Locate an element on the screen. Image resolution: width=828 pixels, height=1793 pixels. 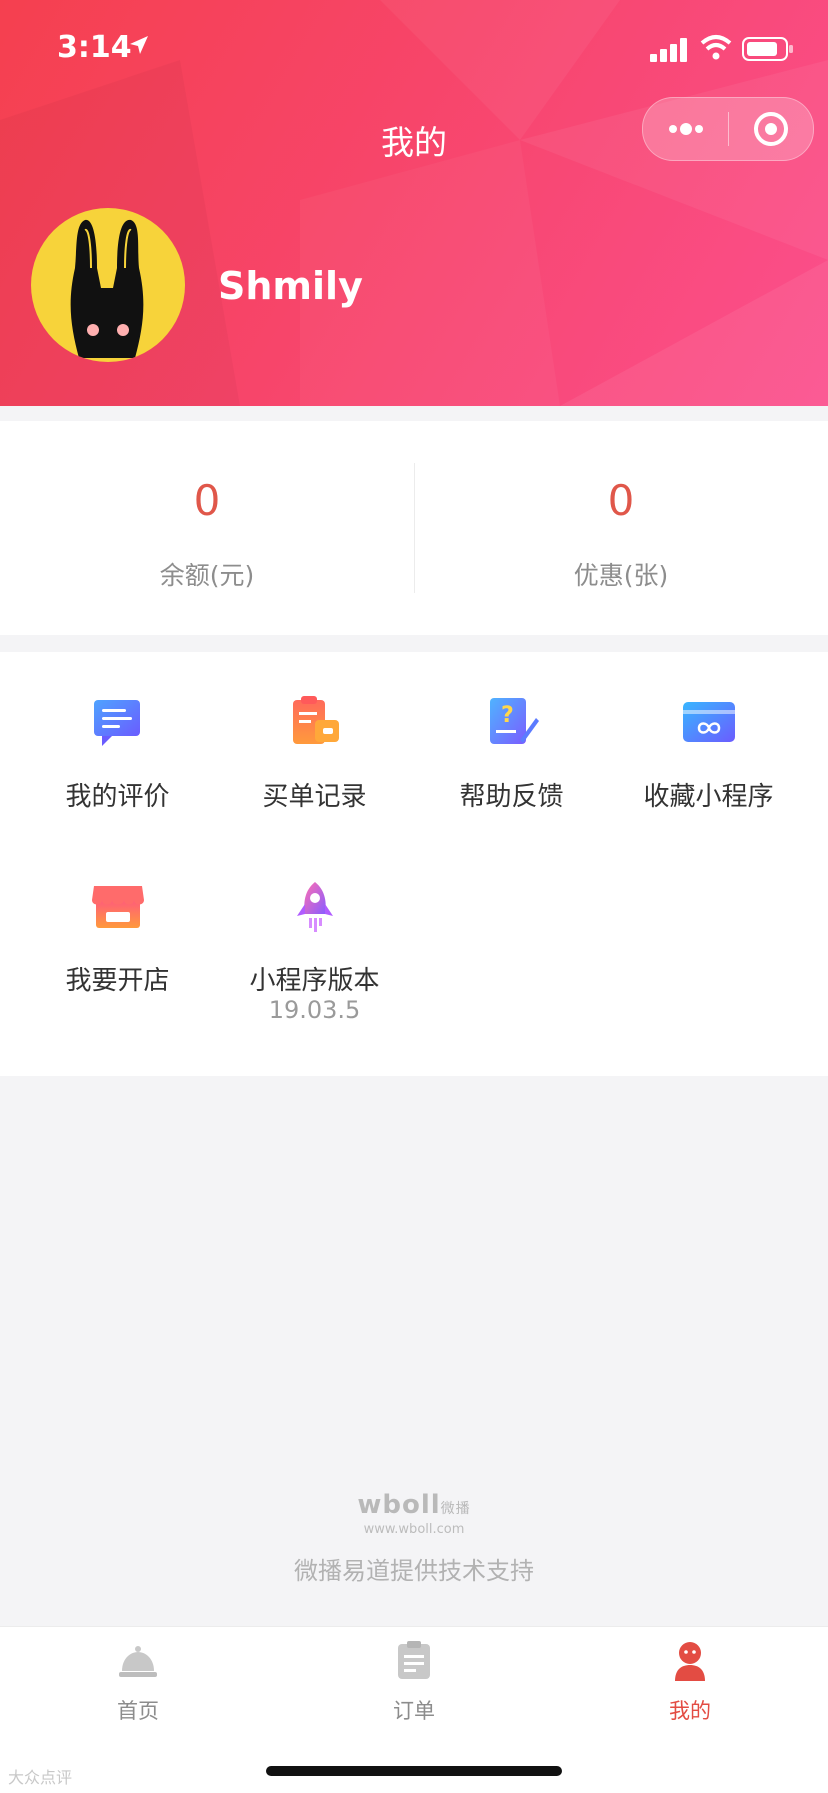
home-indicator is located at coordinates (414, 1771).